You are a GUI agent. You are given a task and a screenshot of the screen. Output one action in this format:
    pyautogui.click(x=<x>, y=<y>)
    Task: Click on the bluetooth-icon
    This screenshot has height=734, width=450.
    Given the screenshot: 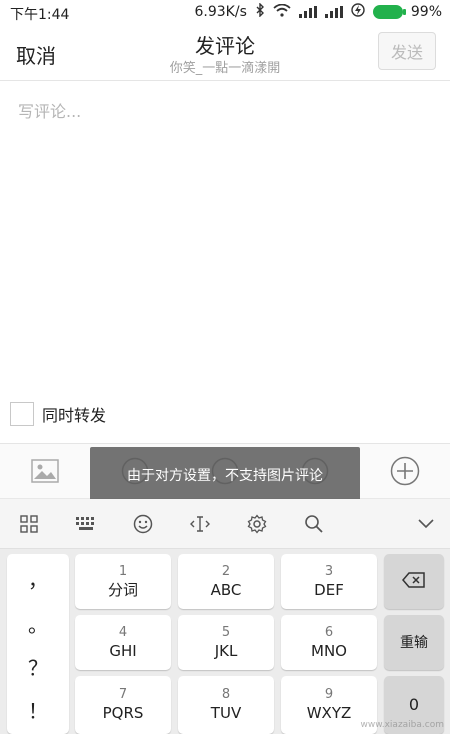 What is the action you would take?
    pyautogui.click(x=260, y=11)
    